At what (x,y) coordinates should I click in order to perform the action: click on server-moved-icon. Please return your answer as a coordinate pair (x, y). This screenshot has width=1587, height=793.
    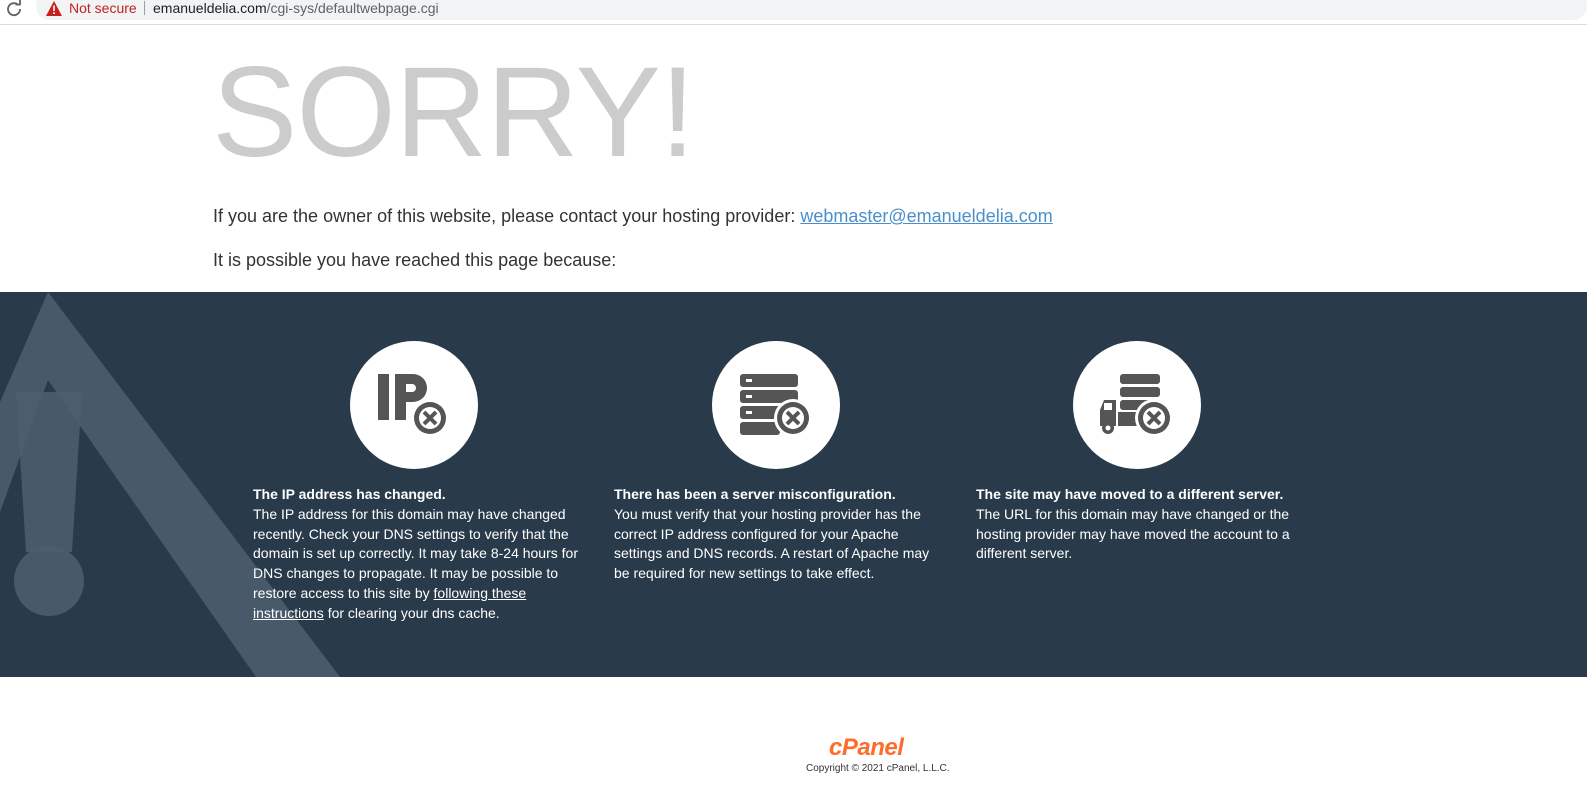
    Looking at the image, I should click on (1136, 405).